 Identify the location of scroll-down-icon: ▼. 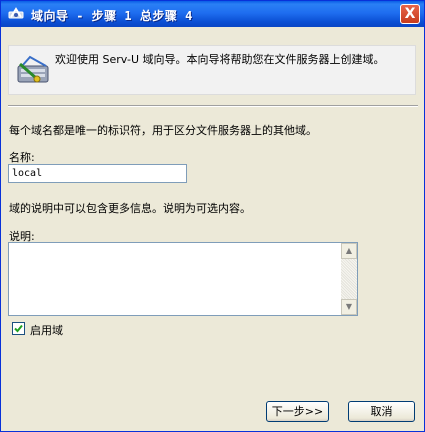
(349, 307).